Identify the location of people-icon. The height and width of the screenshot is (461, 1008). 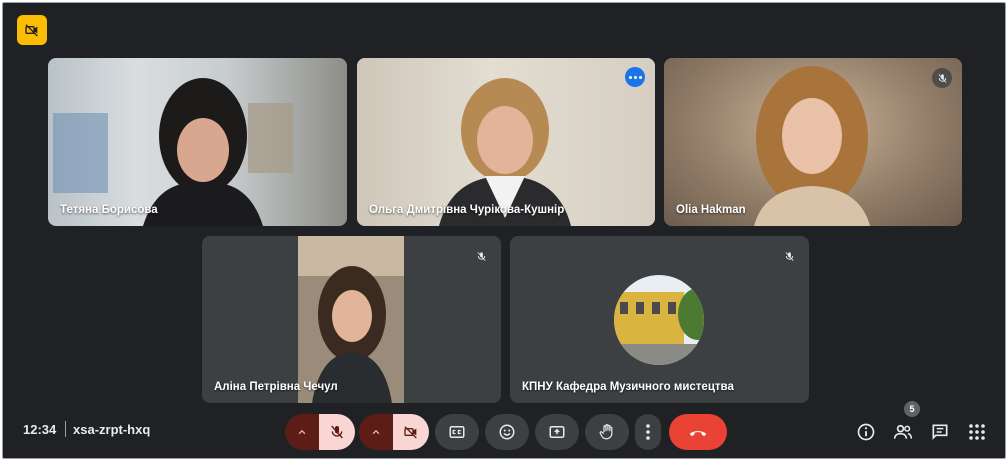
(903, 431).